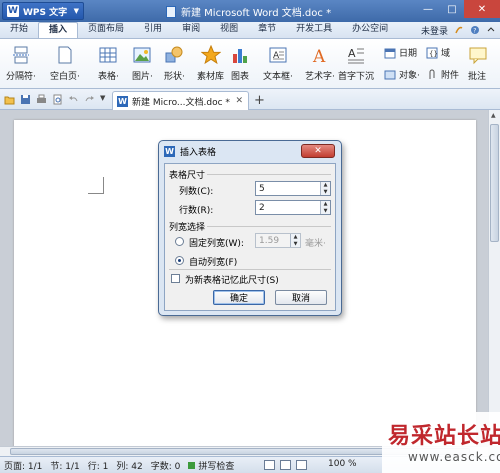 This screenshot has width=500, height=473. I want to click on tab-sections: 章节, so click(267, 30).